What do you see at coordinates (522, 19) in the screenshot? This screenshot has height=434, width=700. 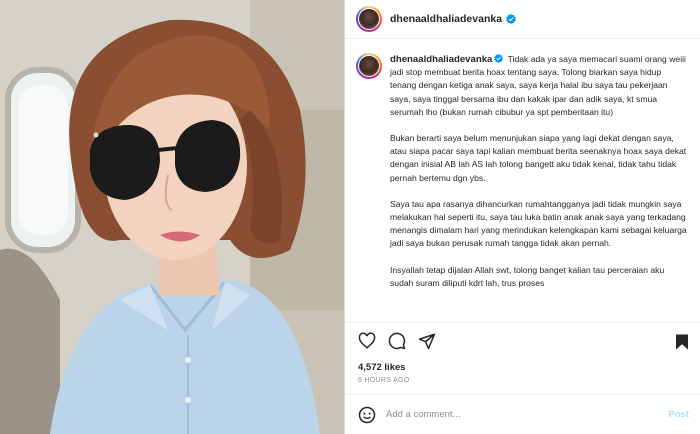 I see `post-header: dhenaaldhaliadevanka` at bounding box center [522, 19].